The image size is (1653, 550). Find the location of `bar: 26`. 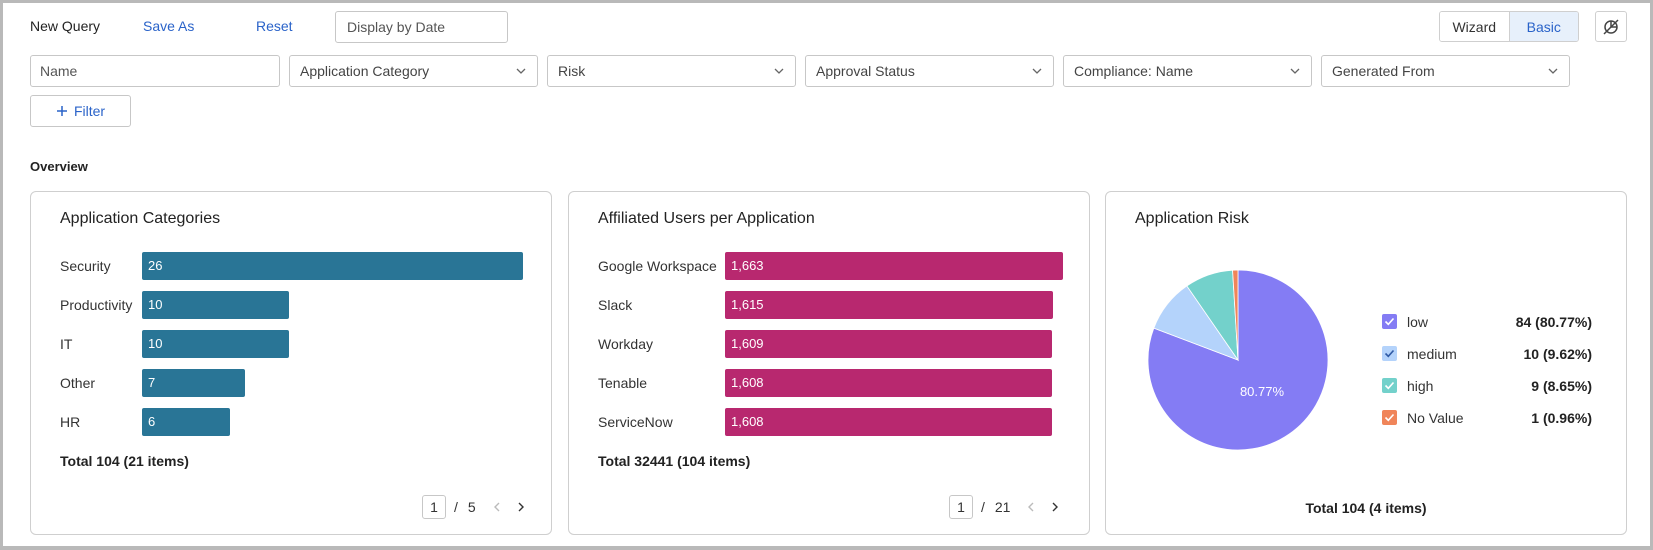

bar: 26 is located at coordinates (332, 266).